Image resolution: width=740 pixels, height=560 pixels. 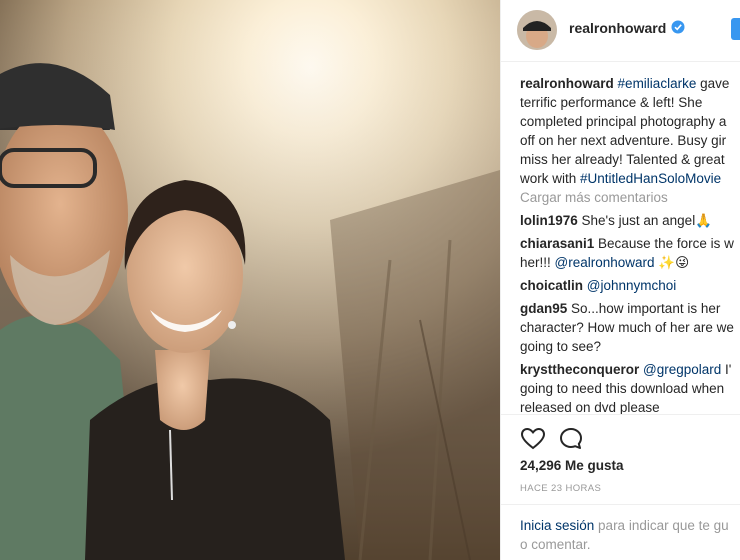 I want to click on hashtag-link: #emiliaclarke, so click(x=657, y=83).